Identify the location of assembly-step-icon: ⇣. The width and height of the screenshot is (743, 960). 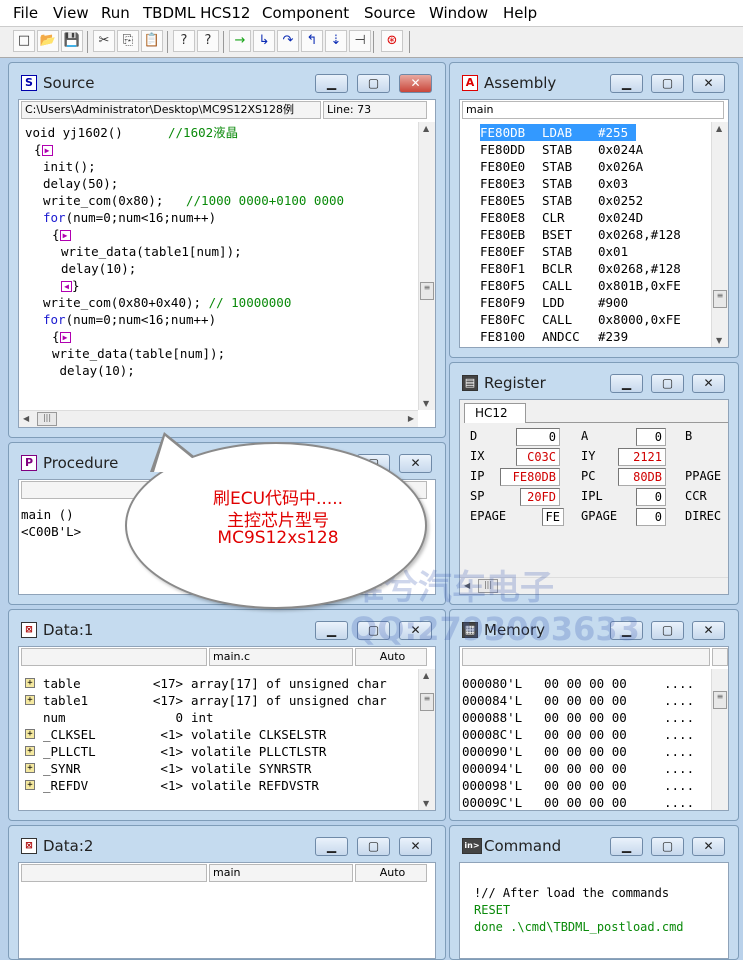
(336, 41).